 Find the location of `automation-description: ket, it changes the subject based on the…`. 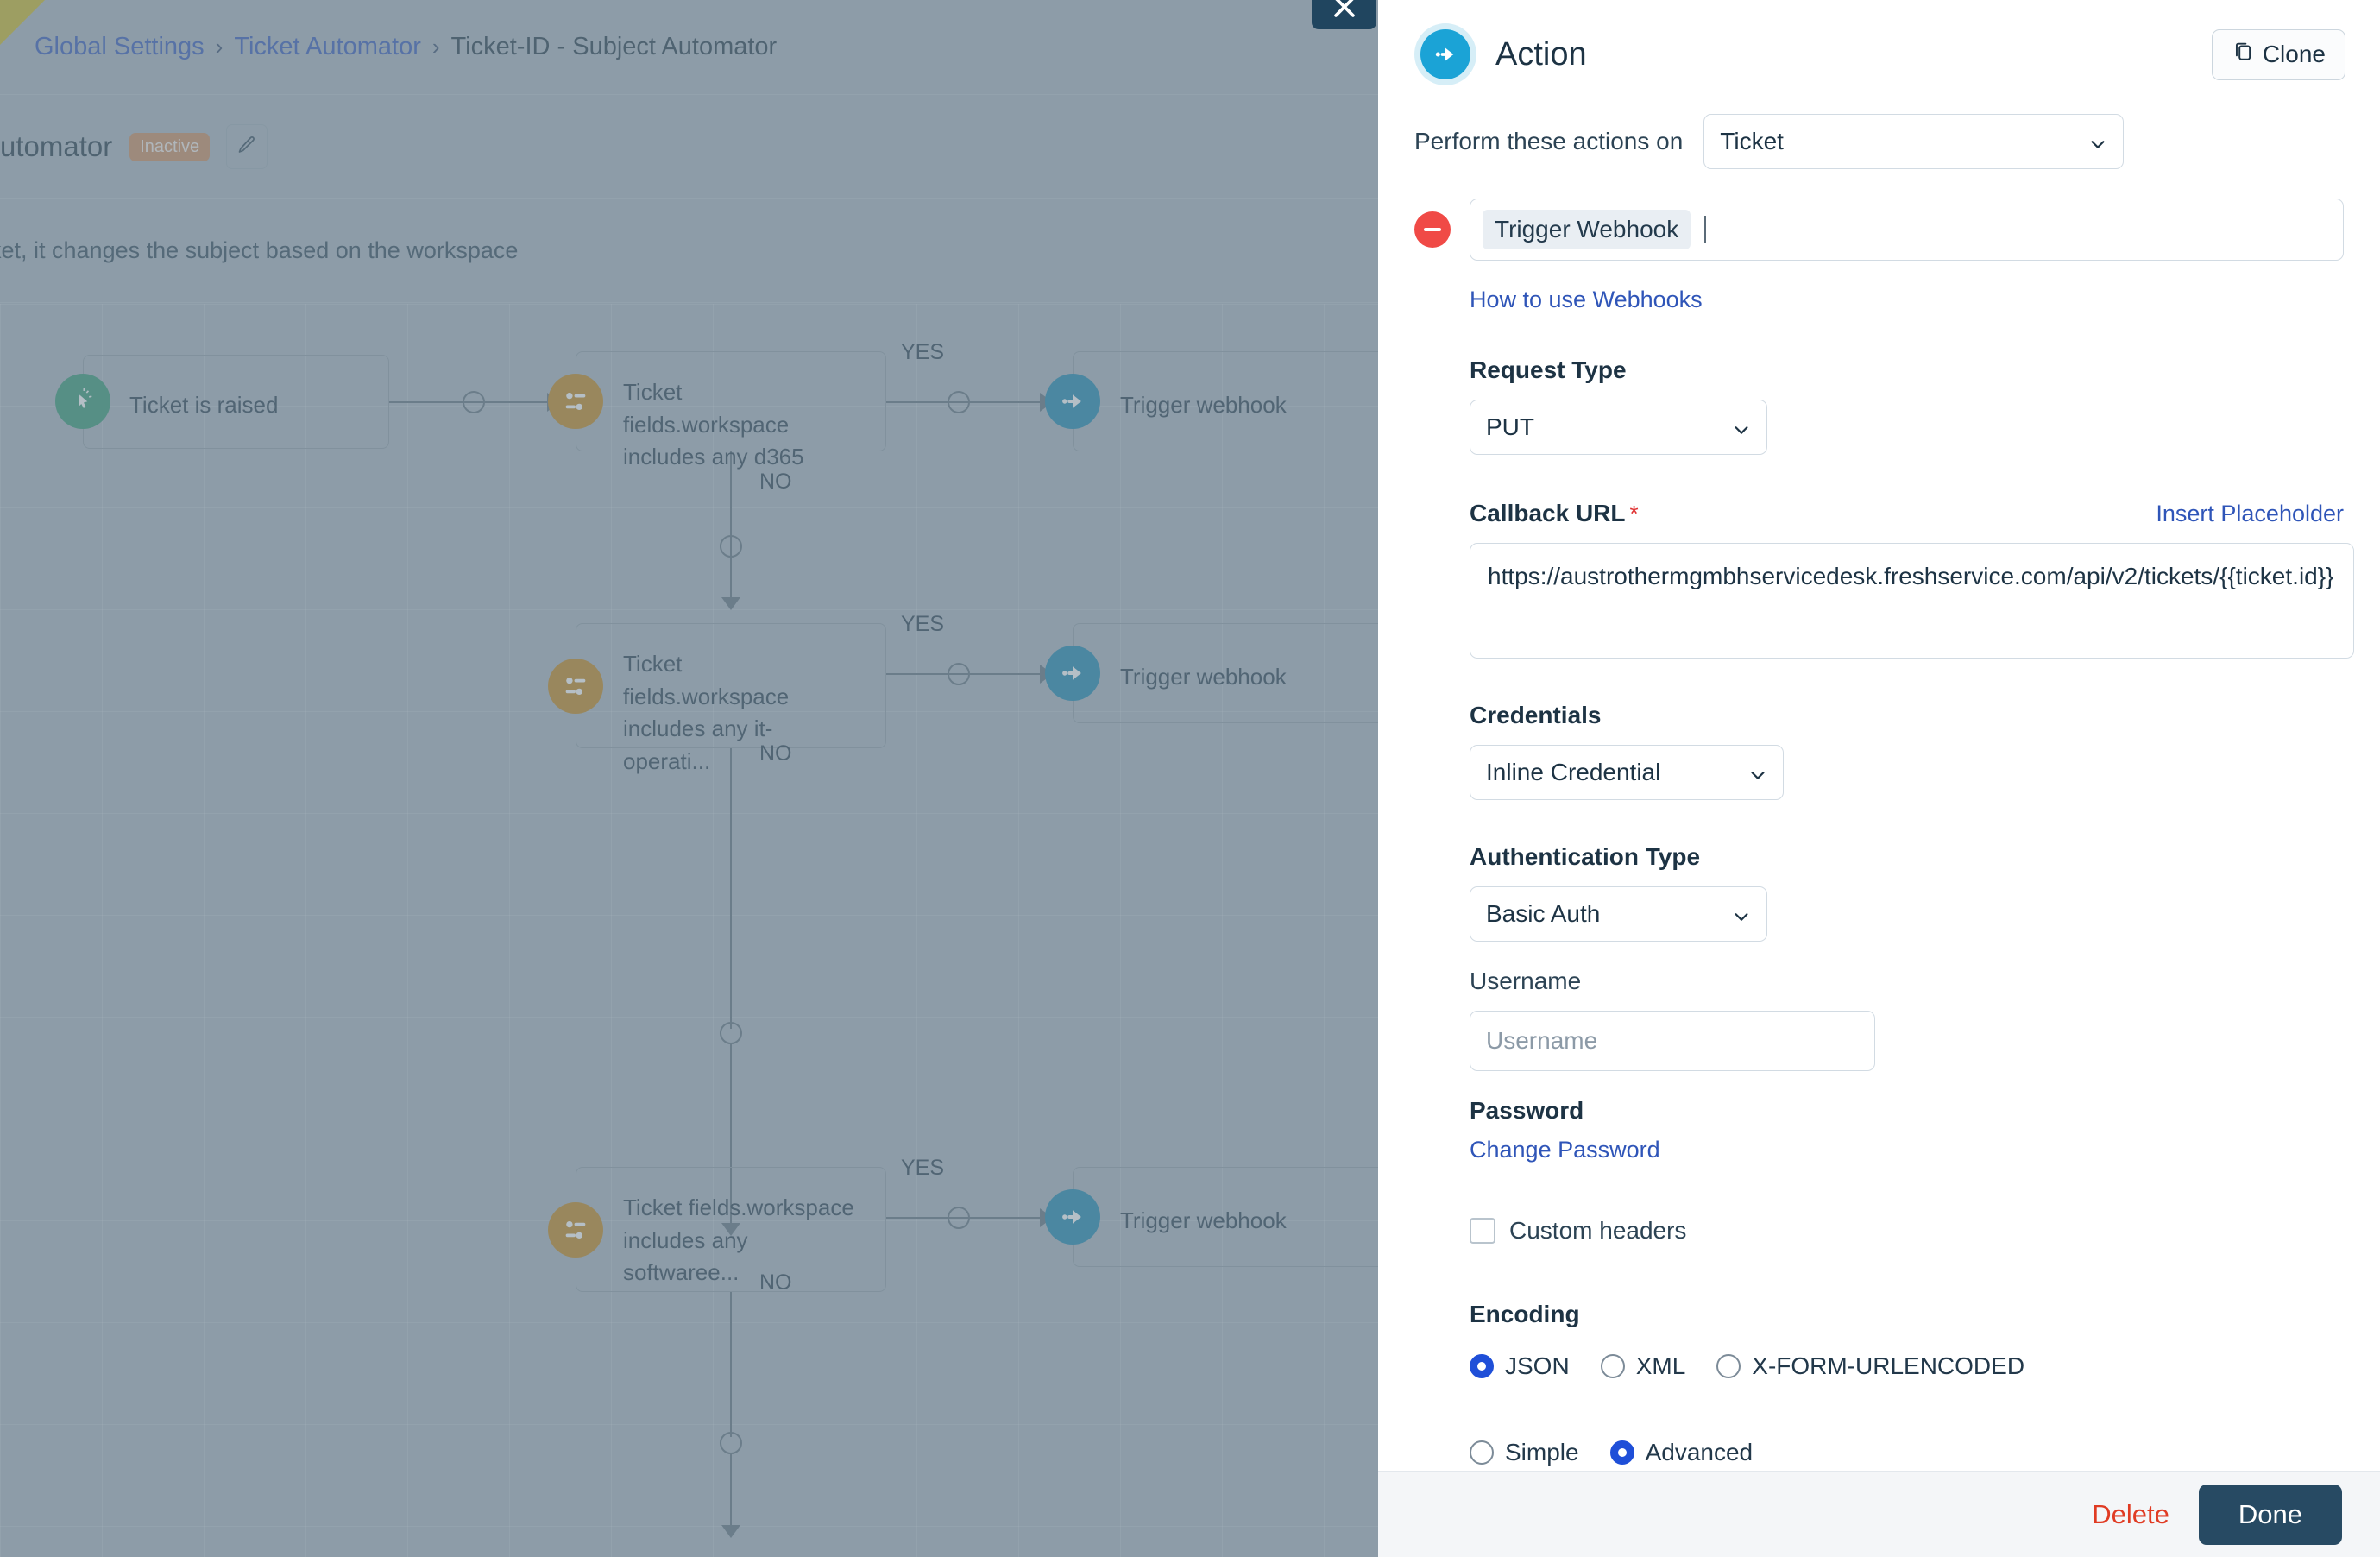

automation-description: ket, it changes the subject based on the… is located at coordinates (260, 250).